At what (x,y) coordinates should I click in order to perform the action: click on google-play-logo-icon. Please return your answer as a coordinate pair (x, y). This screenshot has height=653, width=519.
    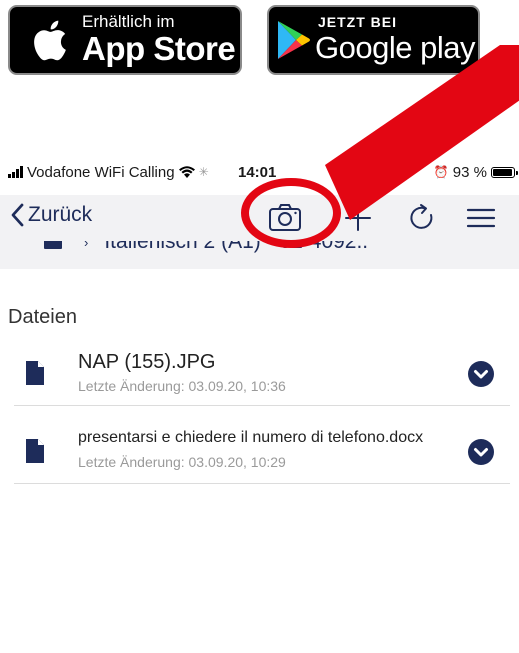
    Looking at the image, I should click on (294, 40).